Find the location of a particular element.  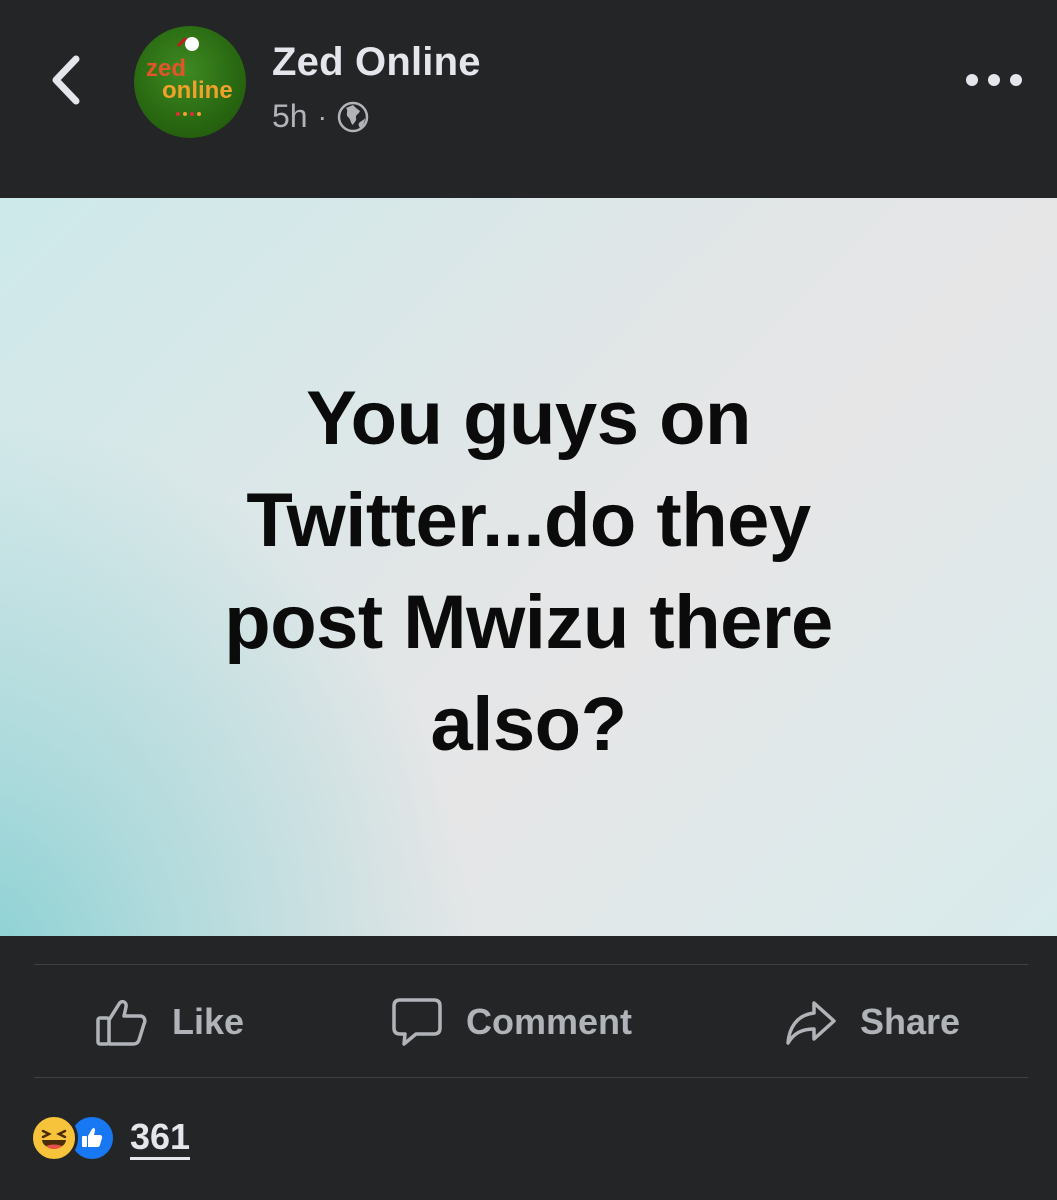

globe-icon is located at coordinates (353, 116).